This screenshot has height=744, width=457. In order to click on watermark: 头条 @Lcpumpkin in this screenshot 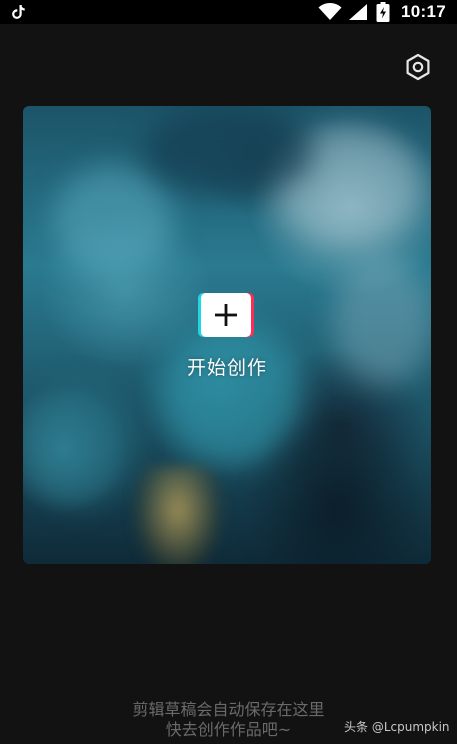, I will do `click(397, 727)`.